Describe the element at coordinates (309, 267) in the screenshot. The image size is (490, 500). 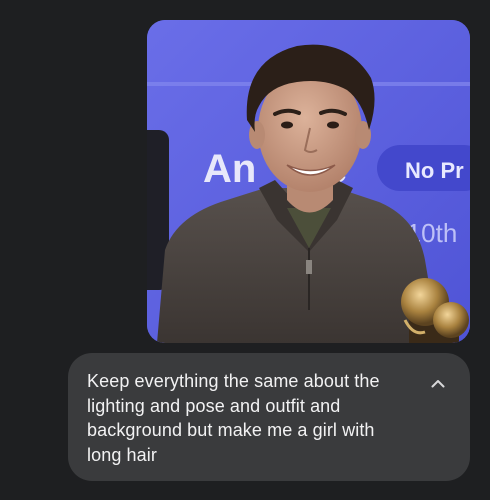
I see `person-zipper-pull` at that location.